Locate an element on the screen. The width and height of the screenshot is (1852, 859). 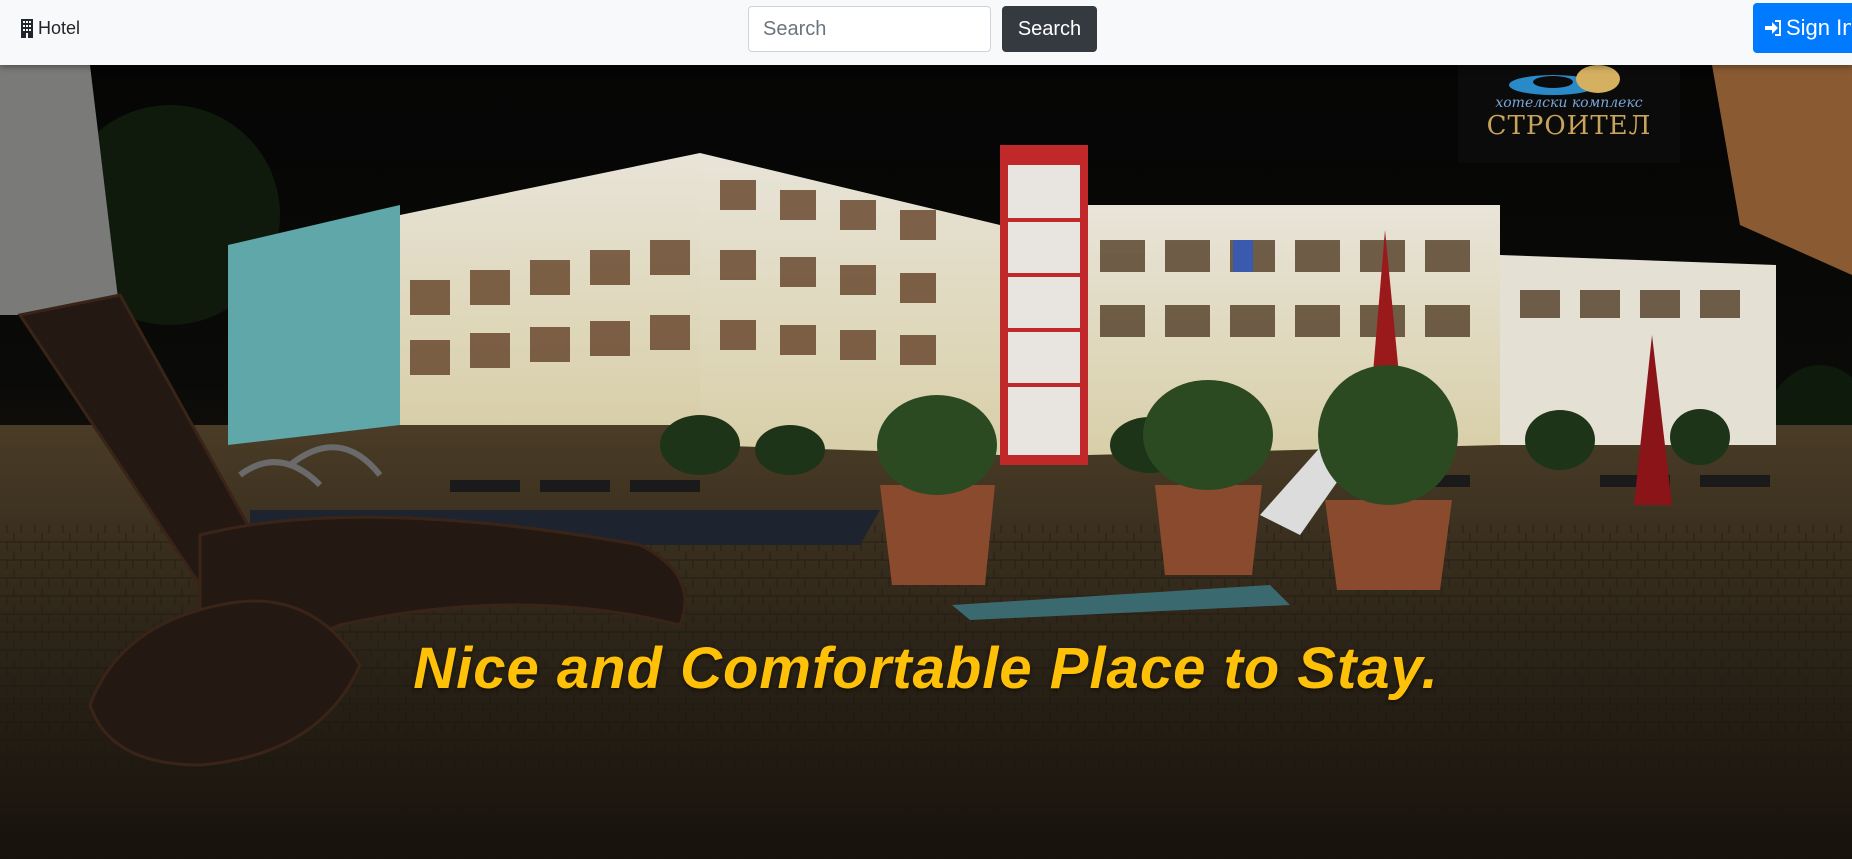
logo-subtitle: хотелски комплекс is located at coordinates (1569, 103).